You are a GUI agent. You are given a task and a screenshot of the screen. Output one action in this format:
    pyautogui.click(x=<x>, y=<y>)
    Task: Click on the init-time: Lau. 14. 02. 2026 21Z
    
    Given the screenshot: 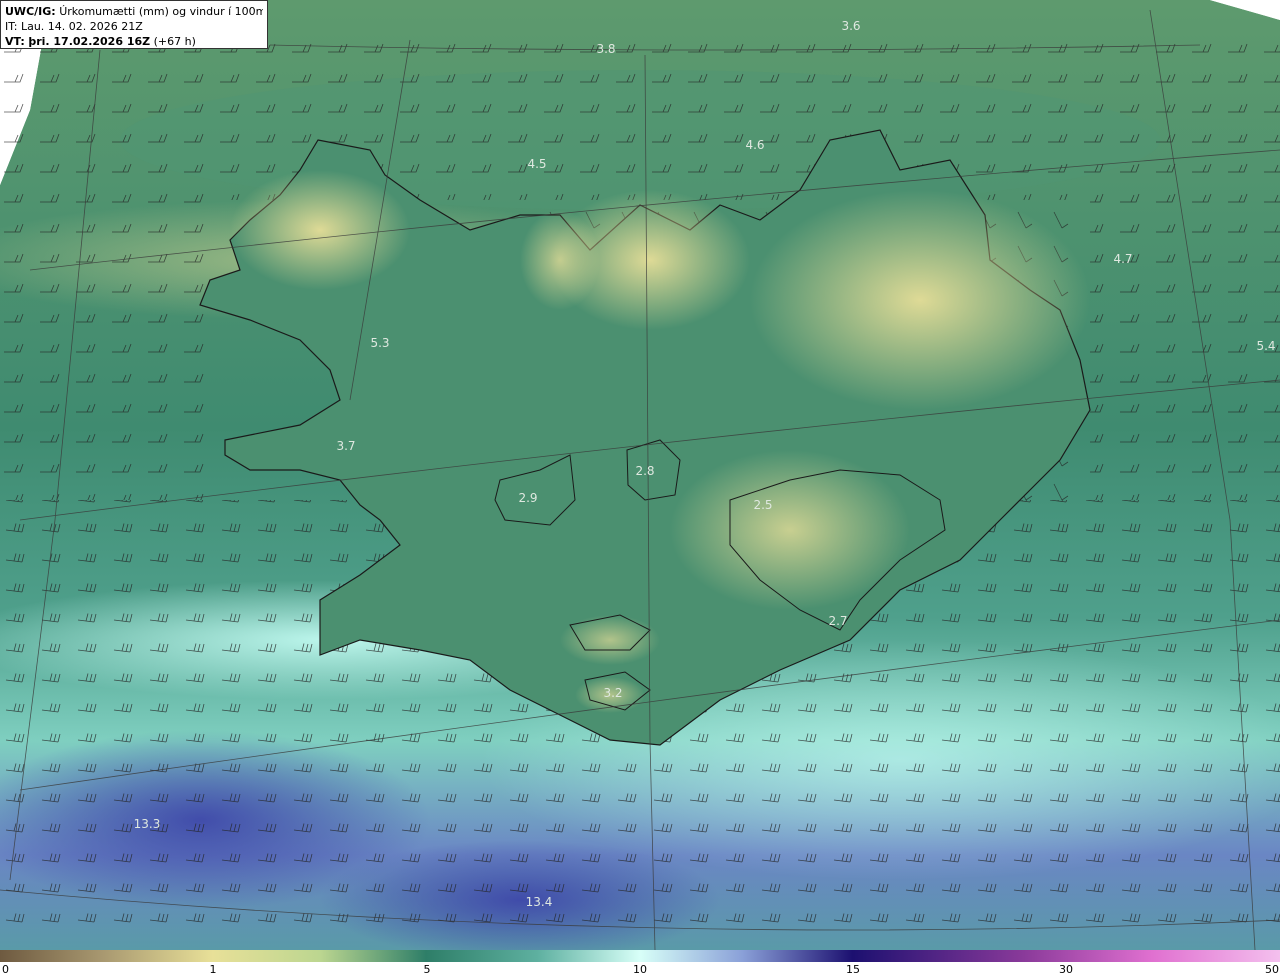 What is the action you would take?
    pyautogui.click(x=81, y=26)
    